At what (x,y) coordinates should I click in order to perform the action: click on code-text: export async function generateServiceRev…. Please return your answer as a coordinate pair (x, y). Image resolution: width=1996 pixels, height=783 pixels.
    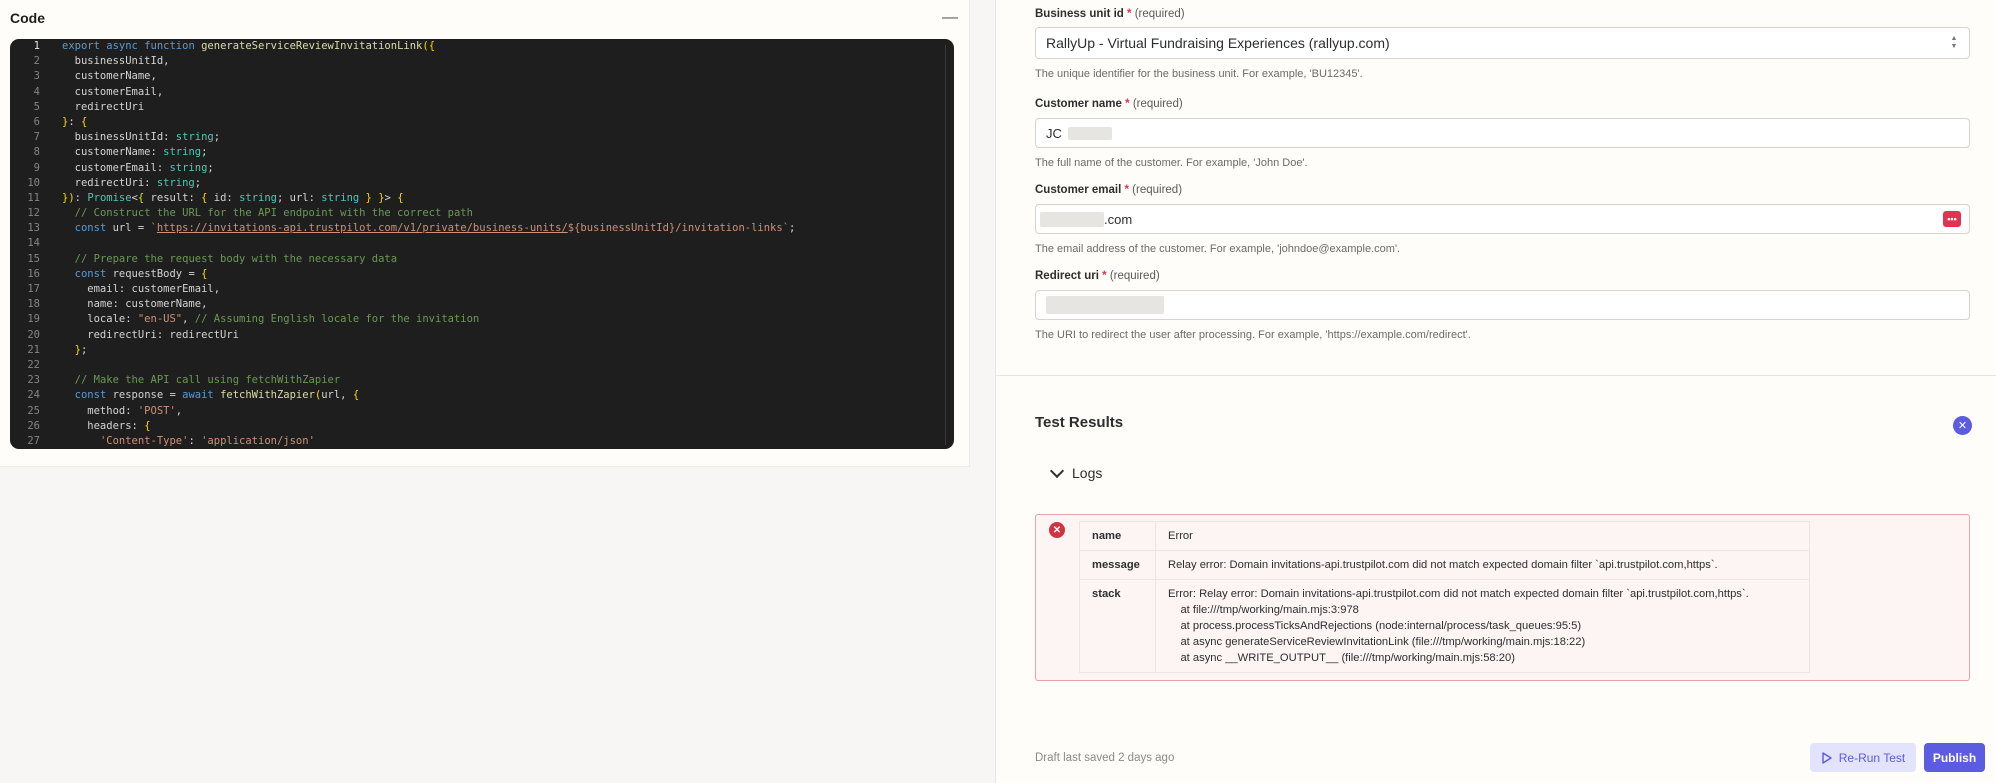
    Looking at the image, I should click on (249, 46).